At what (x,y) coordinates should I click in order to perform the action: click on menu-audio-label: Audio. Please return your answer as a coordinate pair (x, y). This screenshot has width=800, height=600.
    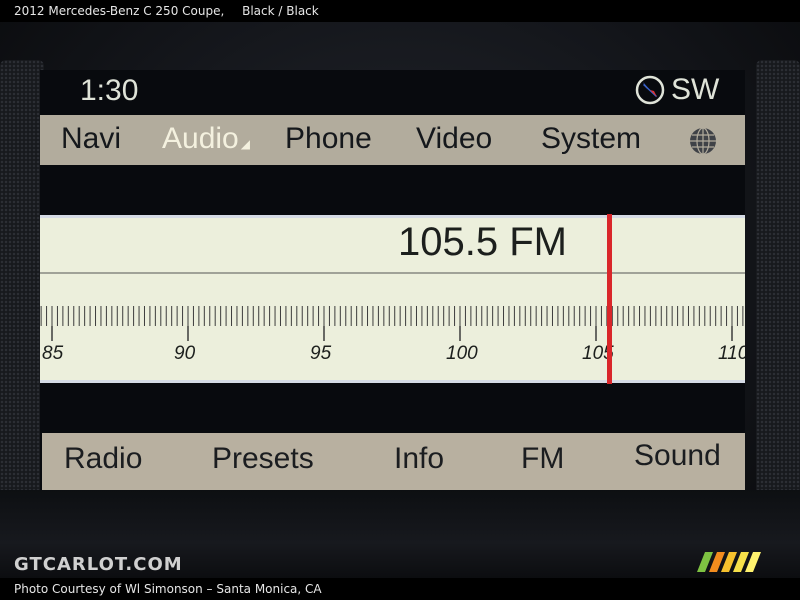
    Looking at the image, I should click on (200, 138).